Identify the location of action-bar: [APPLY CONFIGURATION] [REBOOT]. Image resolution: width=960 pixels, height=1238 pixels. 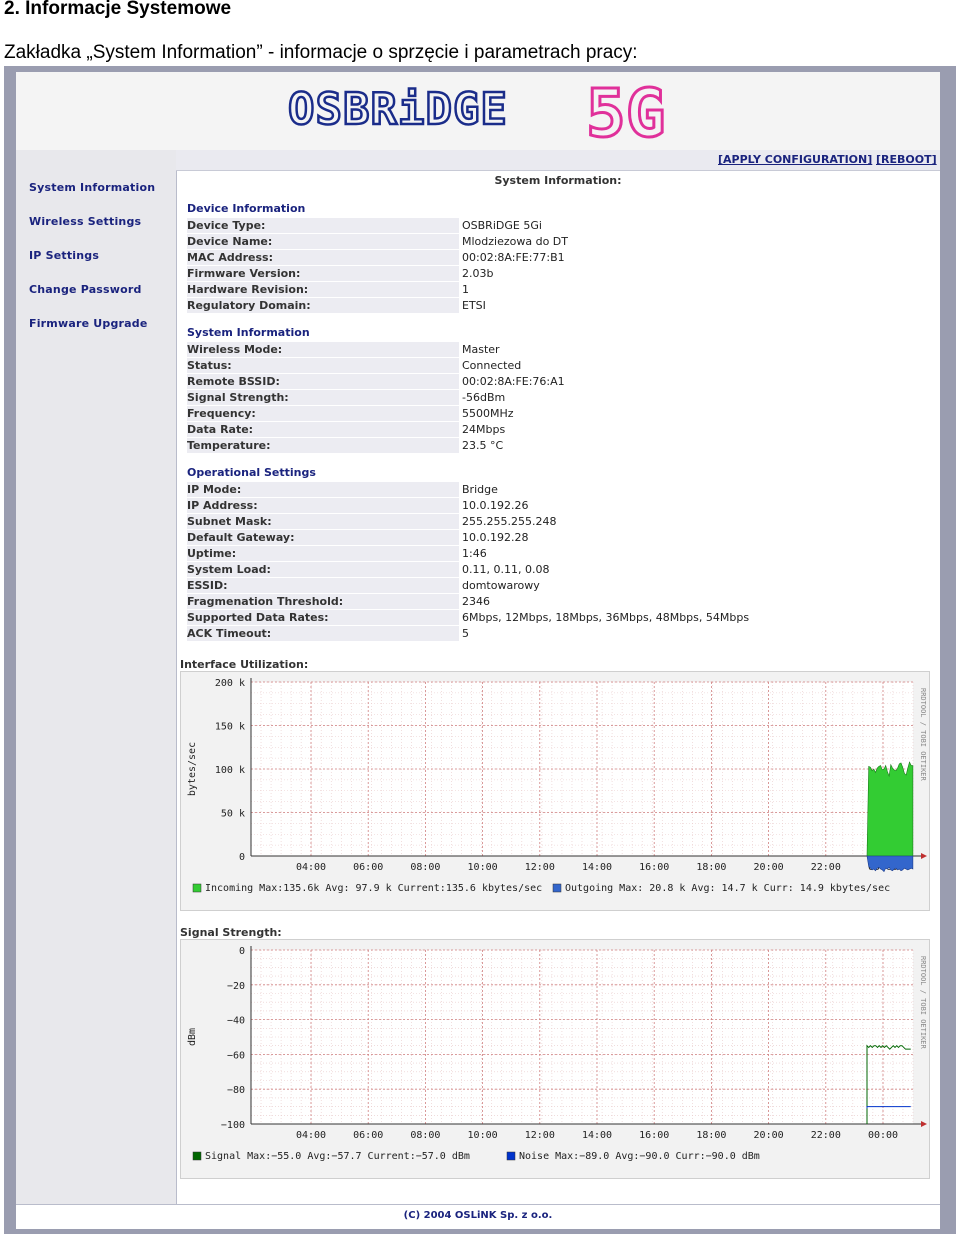
(558, 160).